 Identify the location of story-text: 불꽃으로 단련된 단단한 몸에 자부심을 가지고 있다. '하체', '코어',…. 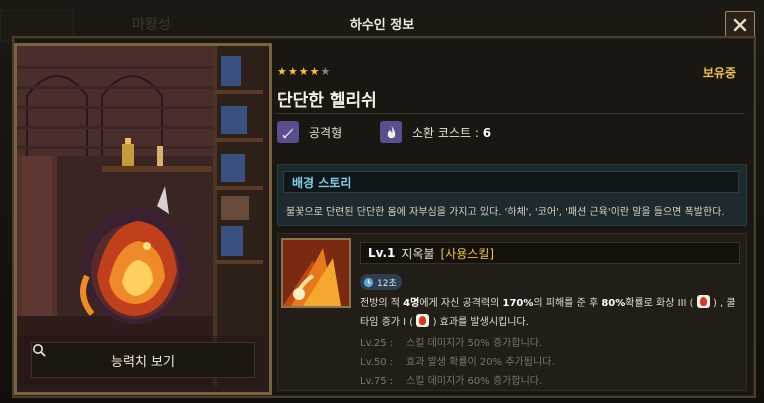
(505, 212).